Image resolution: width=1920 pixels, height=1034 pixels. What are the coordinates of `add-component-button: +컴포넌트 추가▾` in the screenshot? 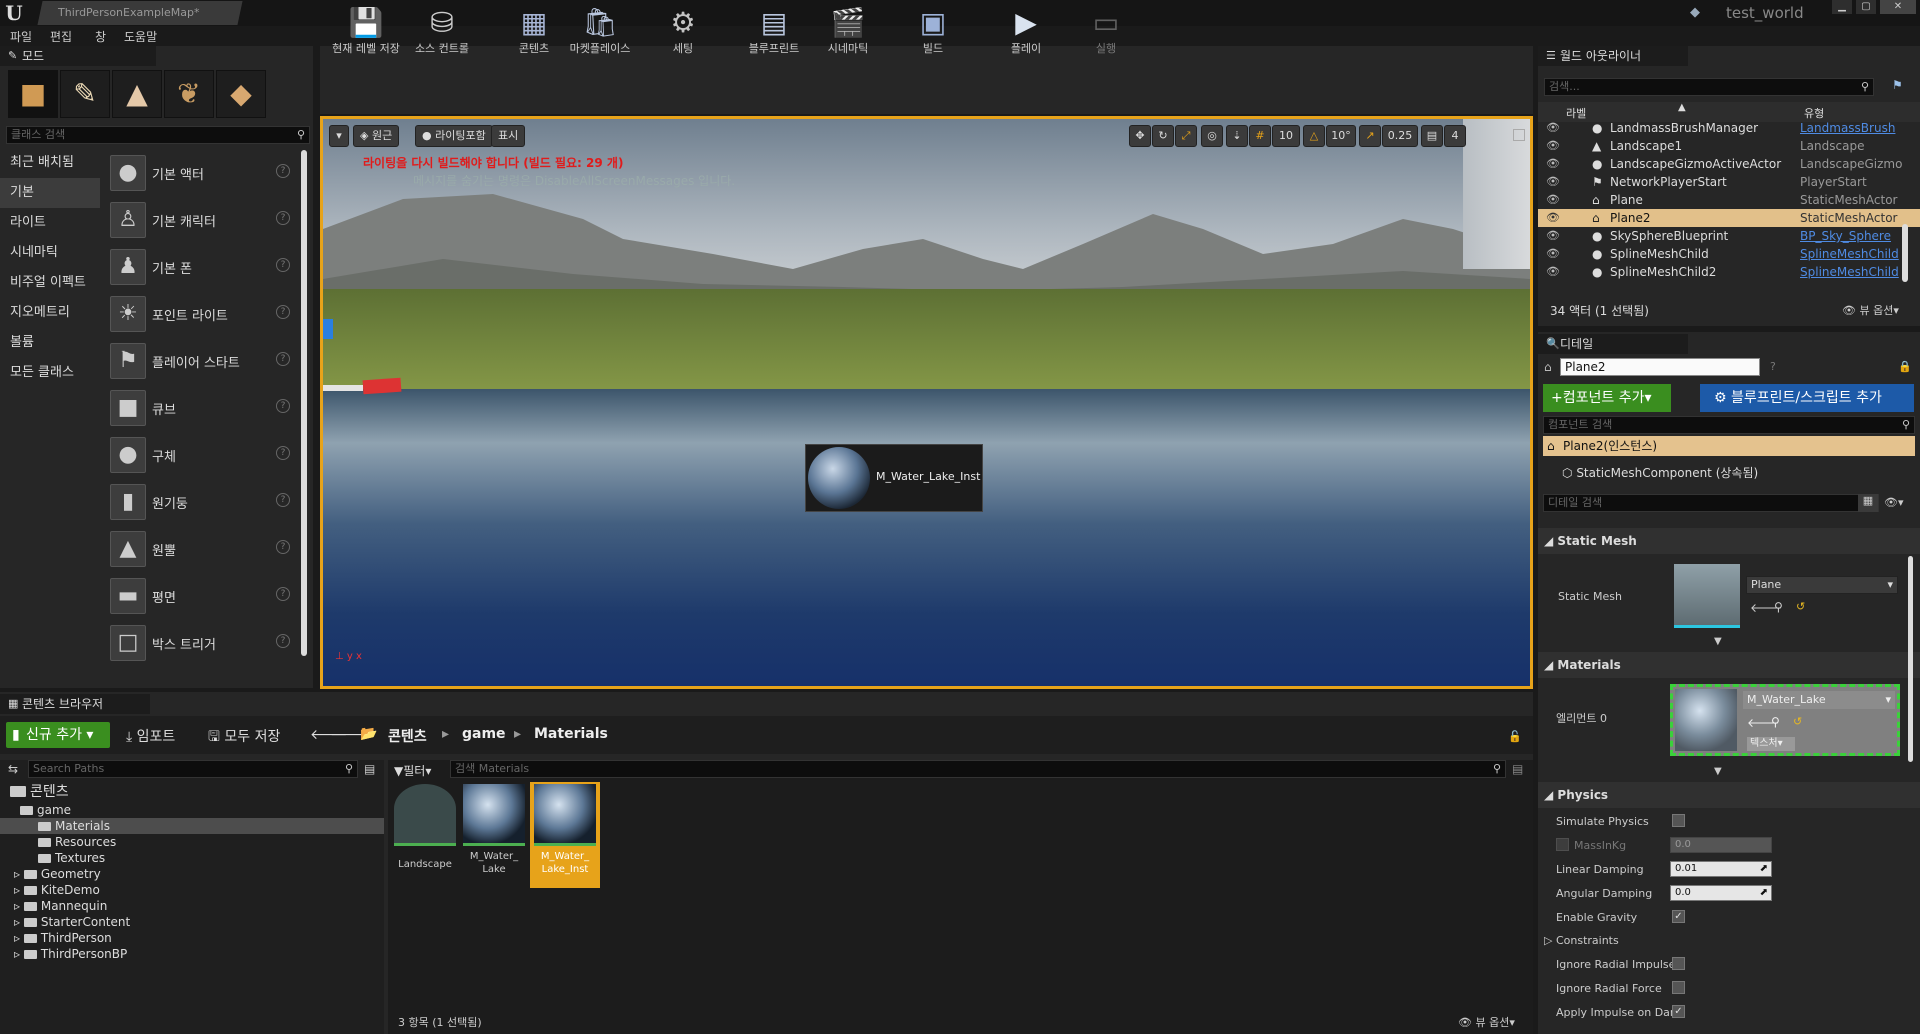 It's located at (1607, 398).